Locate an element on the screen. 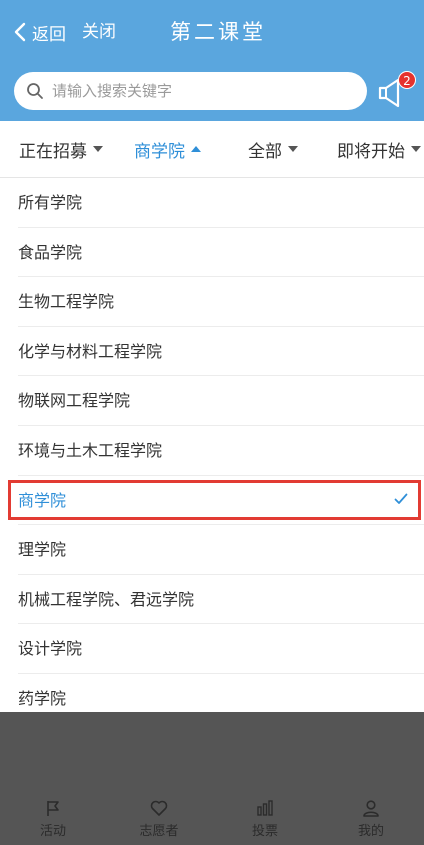  close-button: 关闭 is located at coordinates (99, 32).